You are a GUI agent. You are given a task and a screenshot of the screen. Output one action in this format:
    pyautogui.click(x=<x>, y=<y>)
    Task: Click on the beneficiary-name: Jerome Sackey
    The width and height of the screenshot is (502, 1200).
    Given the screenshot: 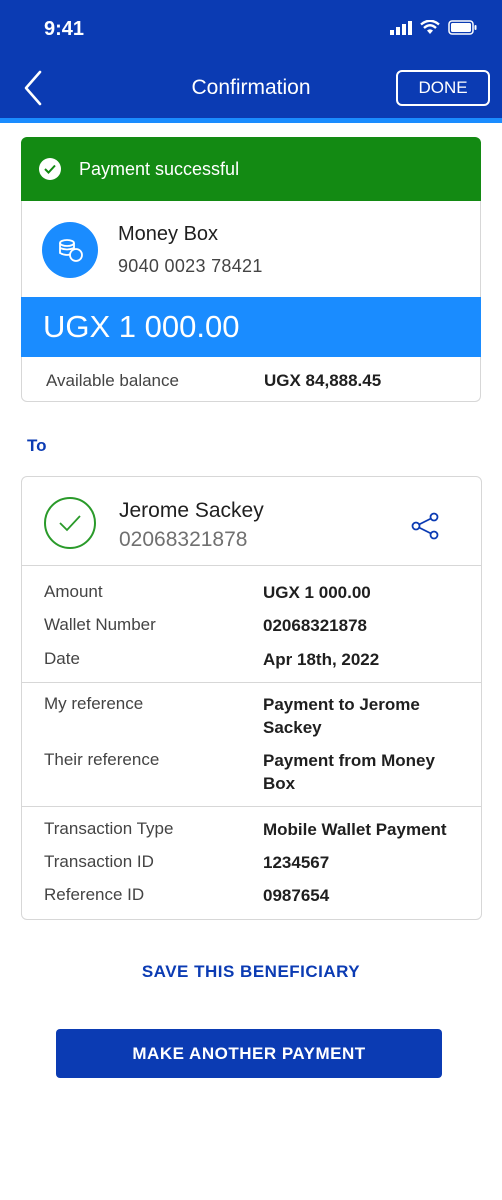 What is the action you would take?
    pyautogui.click(x=191, y=510)
    